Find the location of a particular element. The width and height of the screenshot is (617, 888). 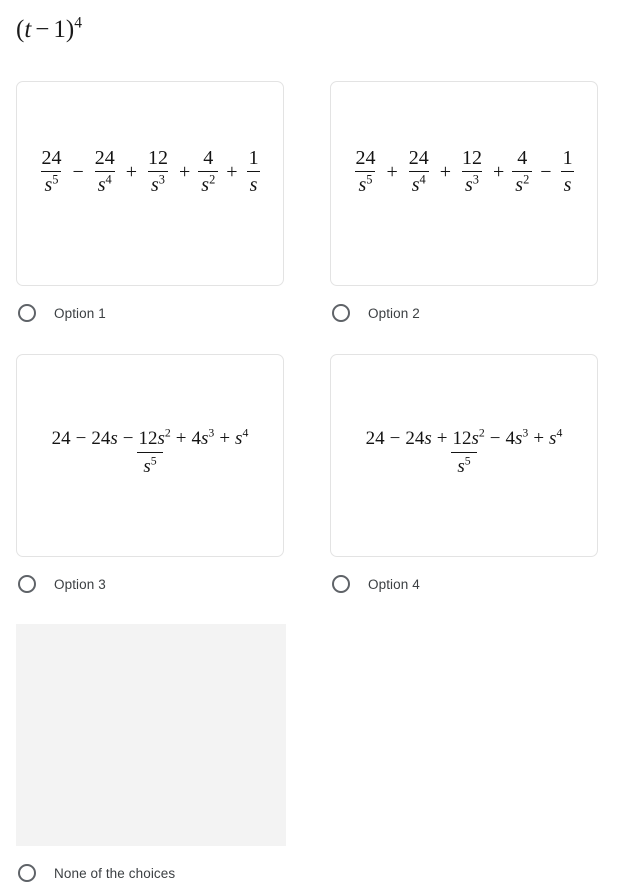

option-card-2: 24 s5 +24 s4 +12 s3 +4 s2−1 s is located at coordinates (464, 183).